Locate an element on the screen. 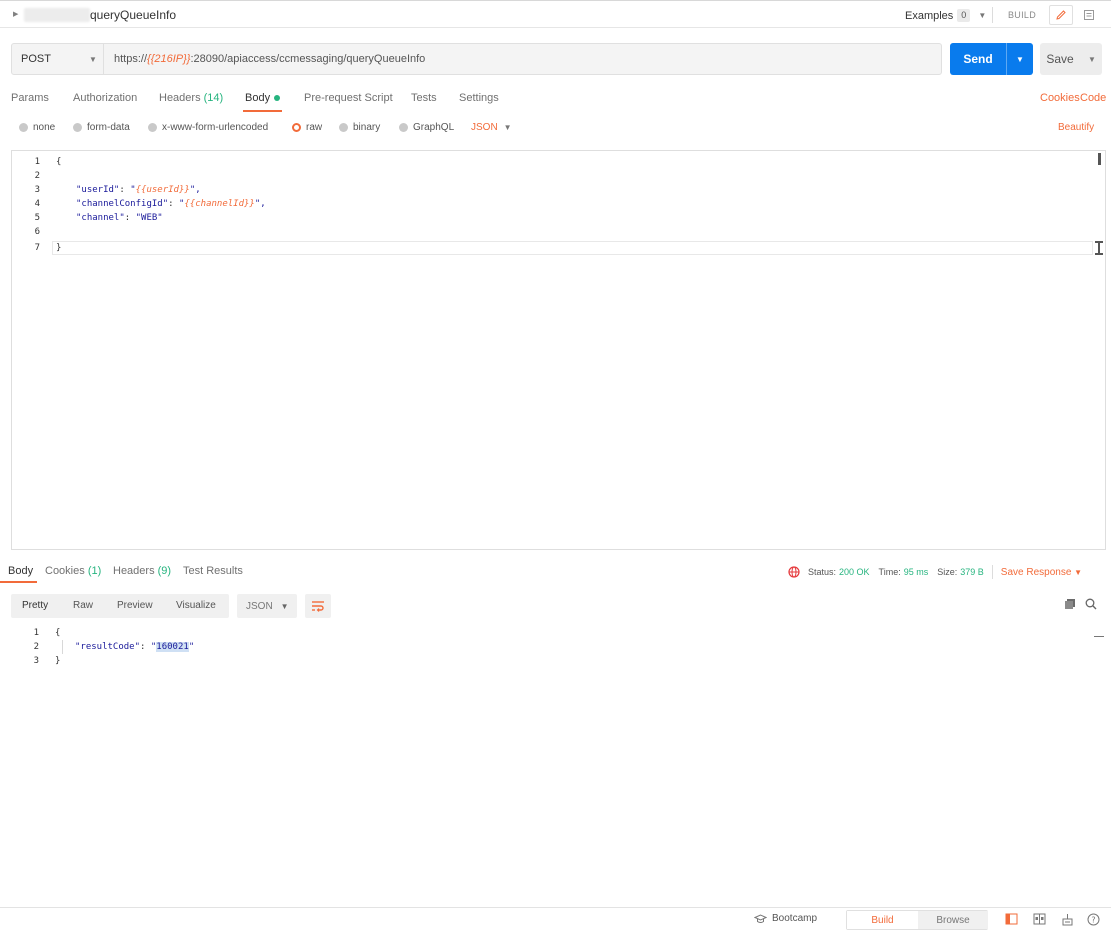 This screenshot has width=1111, height=931. request-name: queryQueueInfo is located at coordinates (133, 15).